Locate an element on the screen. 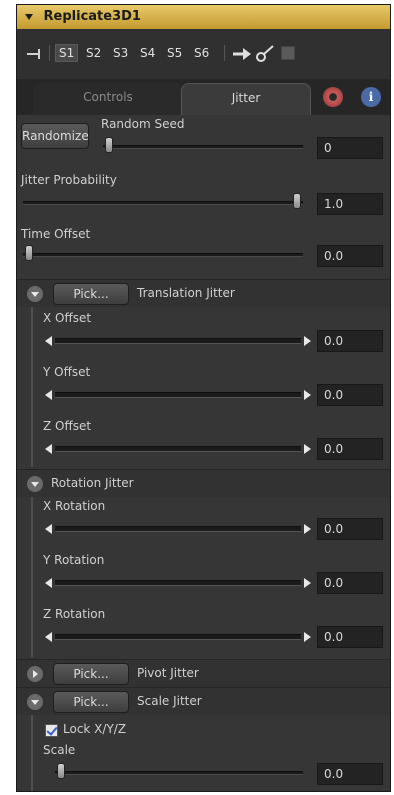 This screenshot has width=394, height=795. x-offset-label: X Offset is located at coordinates (67, 318).